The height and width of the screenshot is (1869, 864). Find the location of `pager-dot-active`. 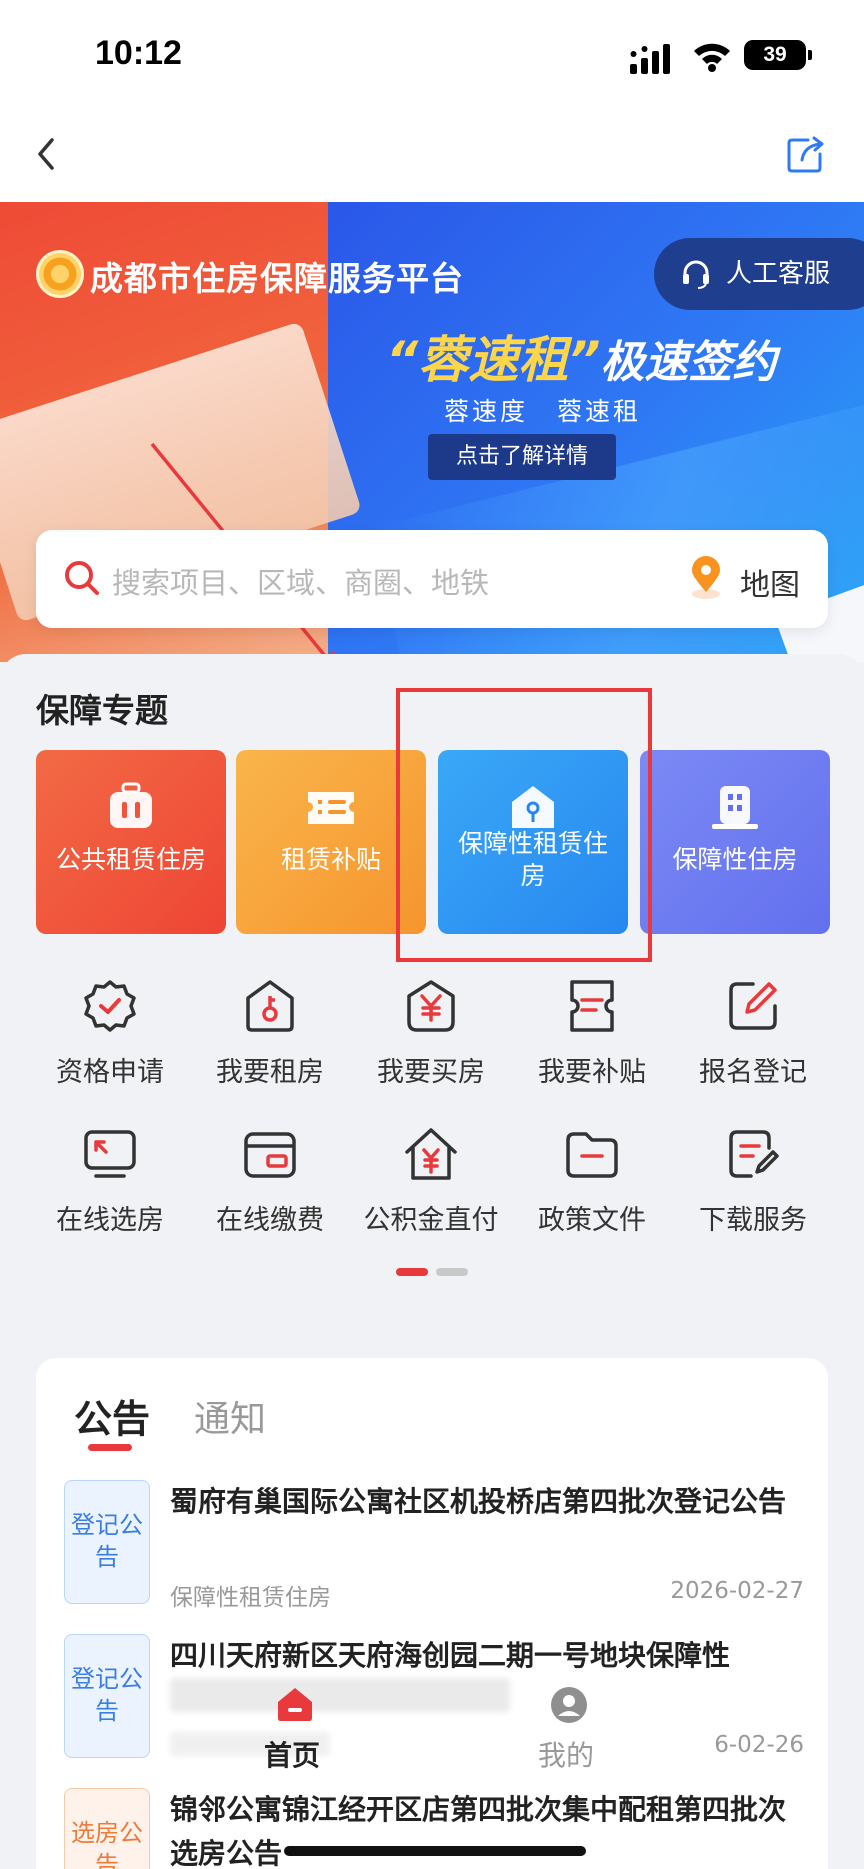

pager-dot-active is located at coordinates (412, 1272).